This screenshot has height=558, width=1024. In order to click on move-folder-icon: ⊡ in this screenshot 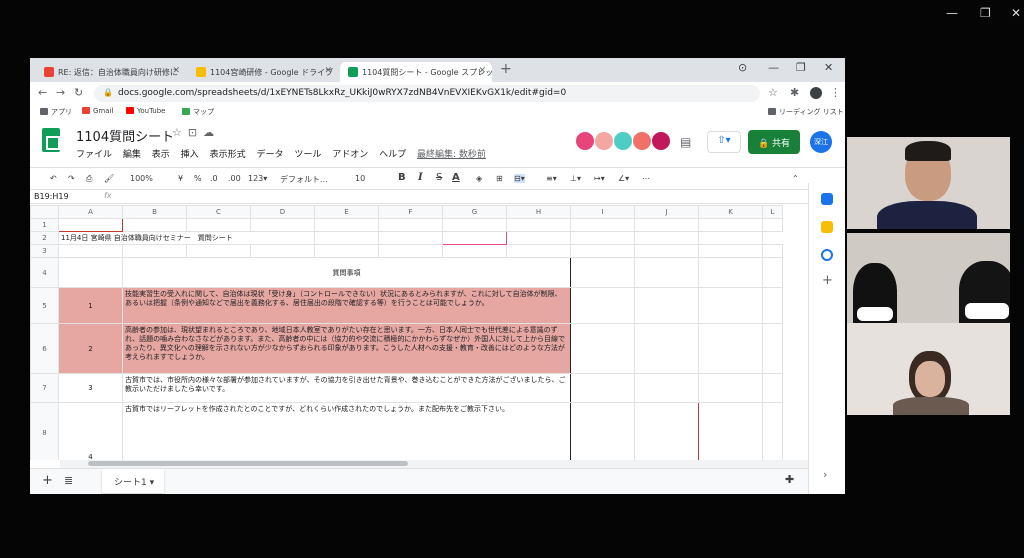, I will do `click(195, 132)`.